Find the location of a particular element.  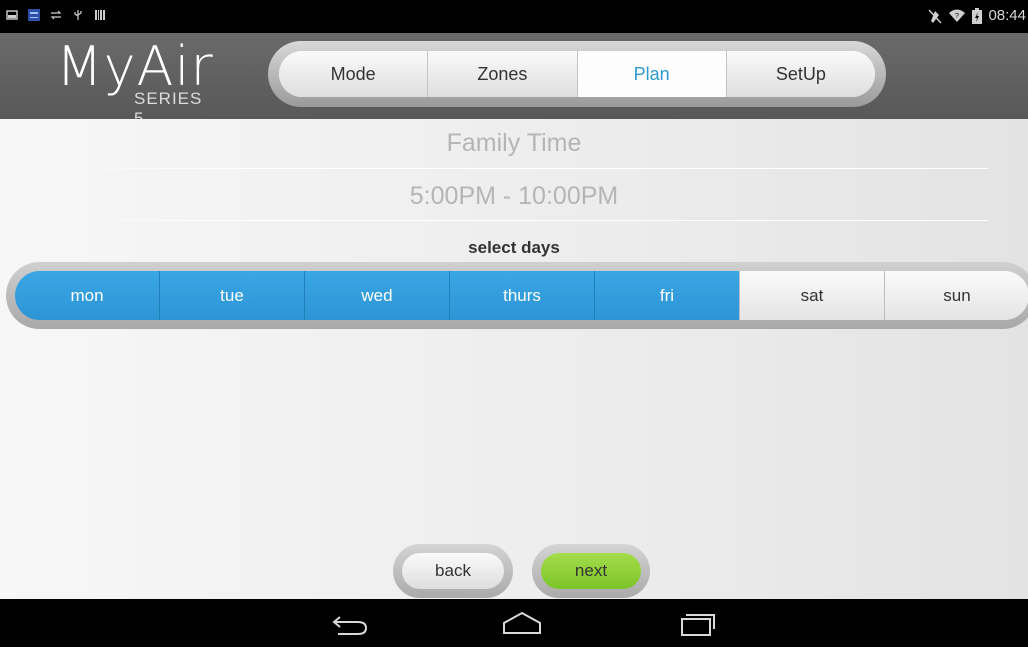

status-left-icons is located at coordinates (56, 15).